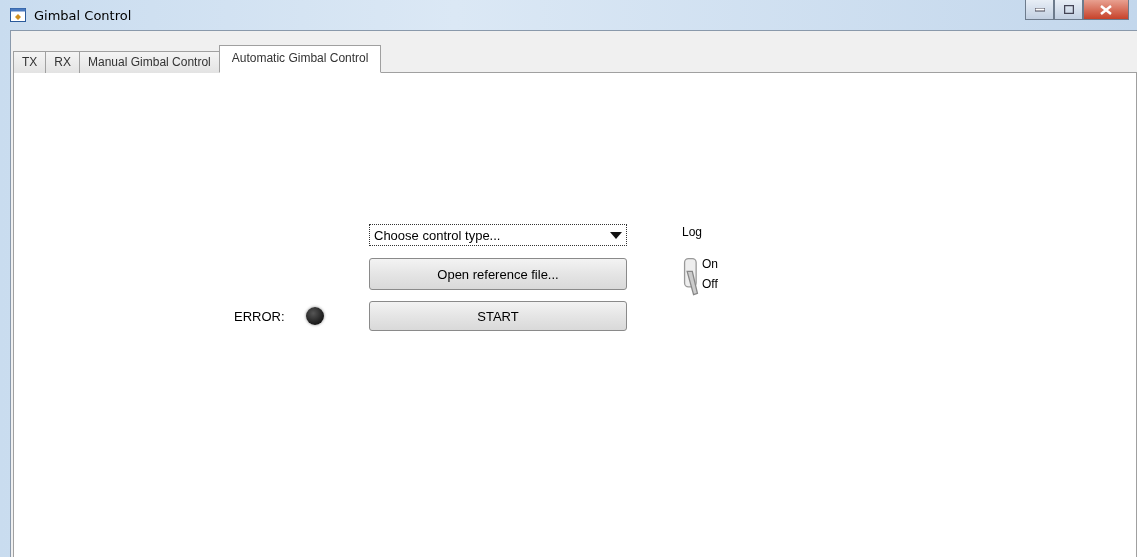  I want to click on minimize-button, so click(1039, 10).